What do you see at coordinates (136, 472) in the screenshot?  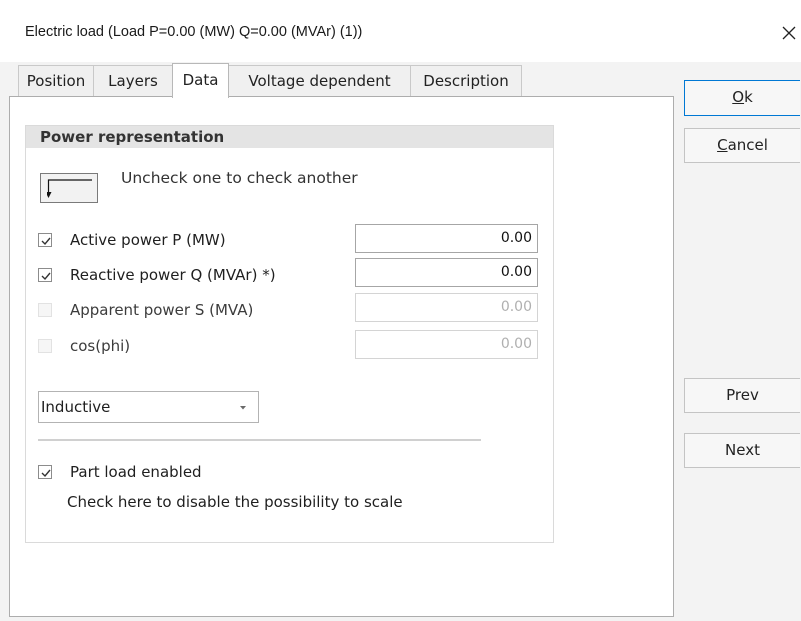 I see `part-load-label: Part load enabled` at bounding box center [136, 472].